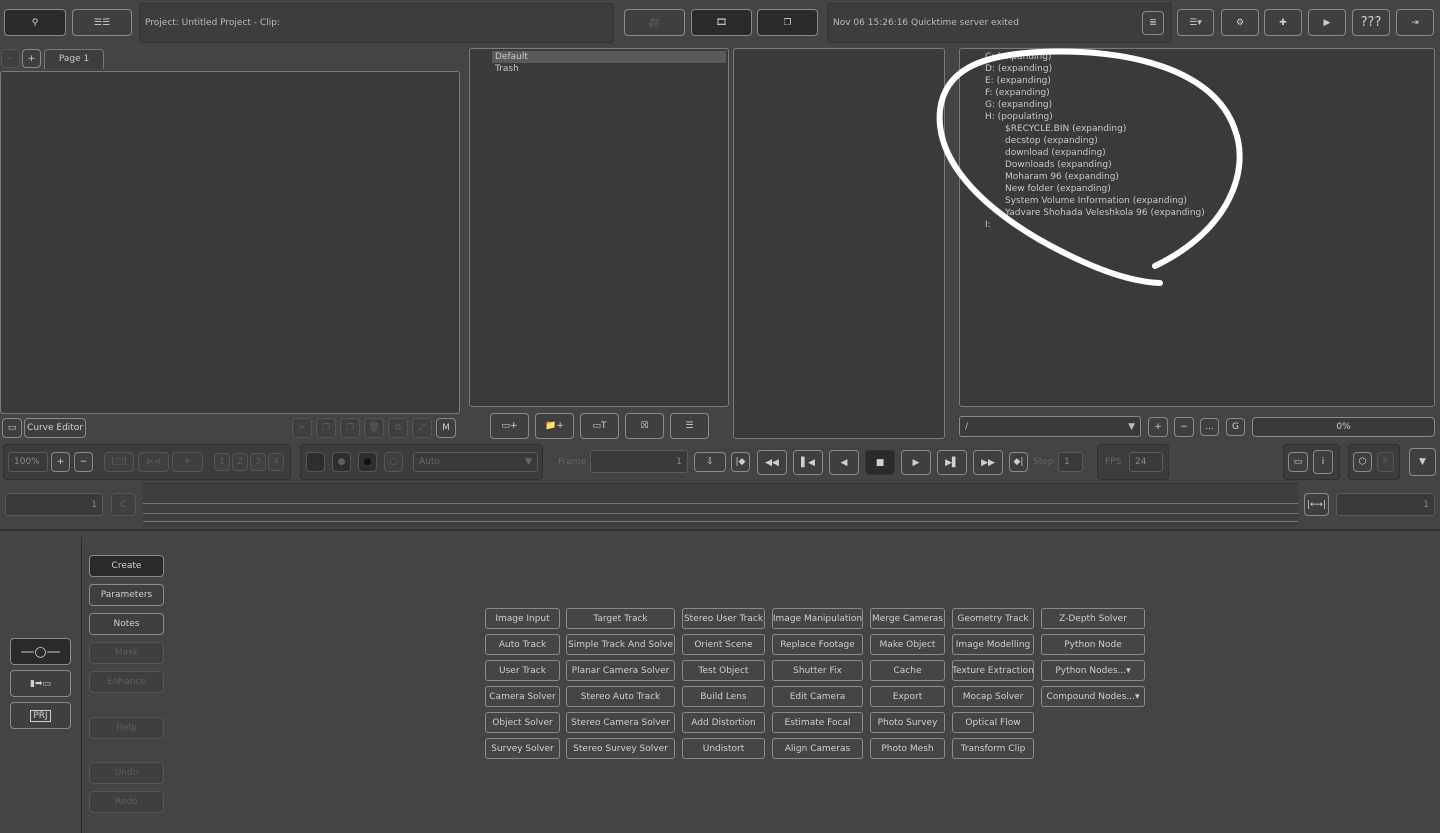  Describe the element at coordinates (916, 462) in the screenshot. I see `play-forward-button: ▶` at that location.